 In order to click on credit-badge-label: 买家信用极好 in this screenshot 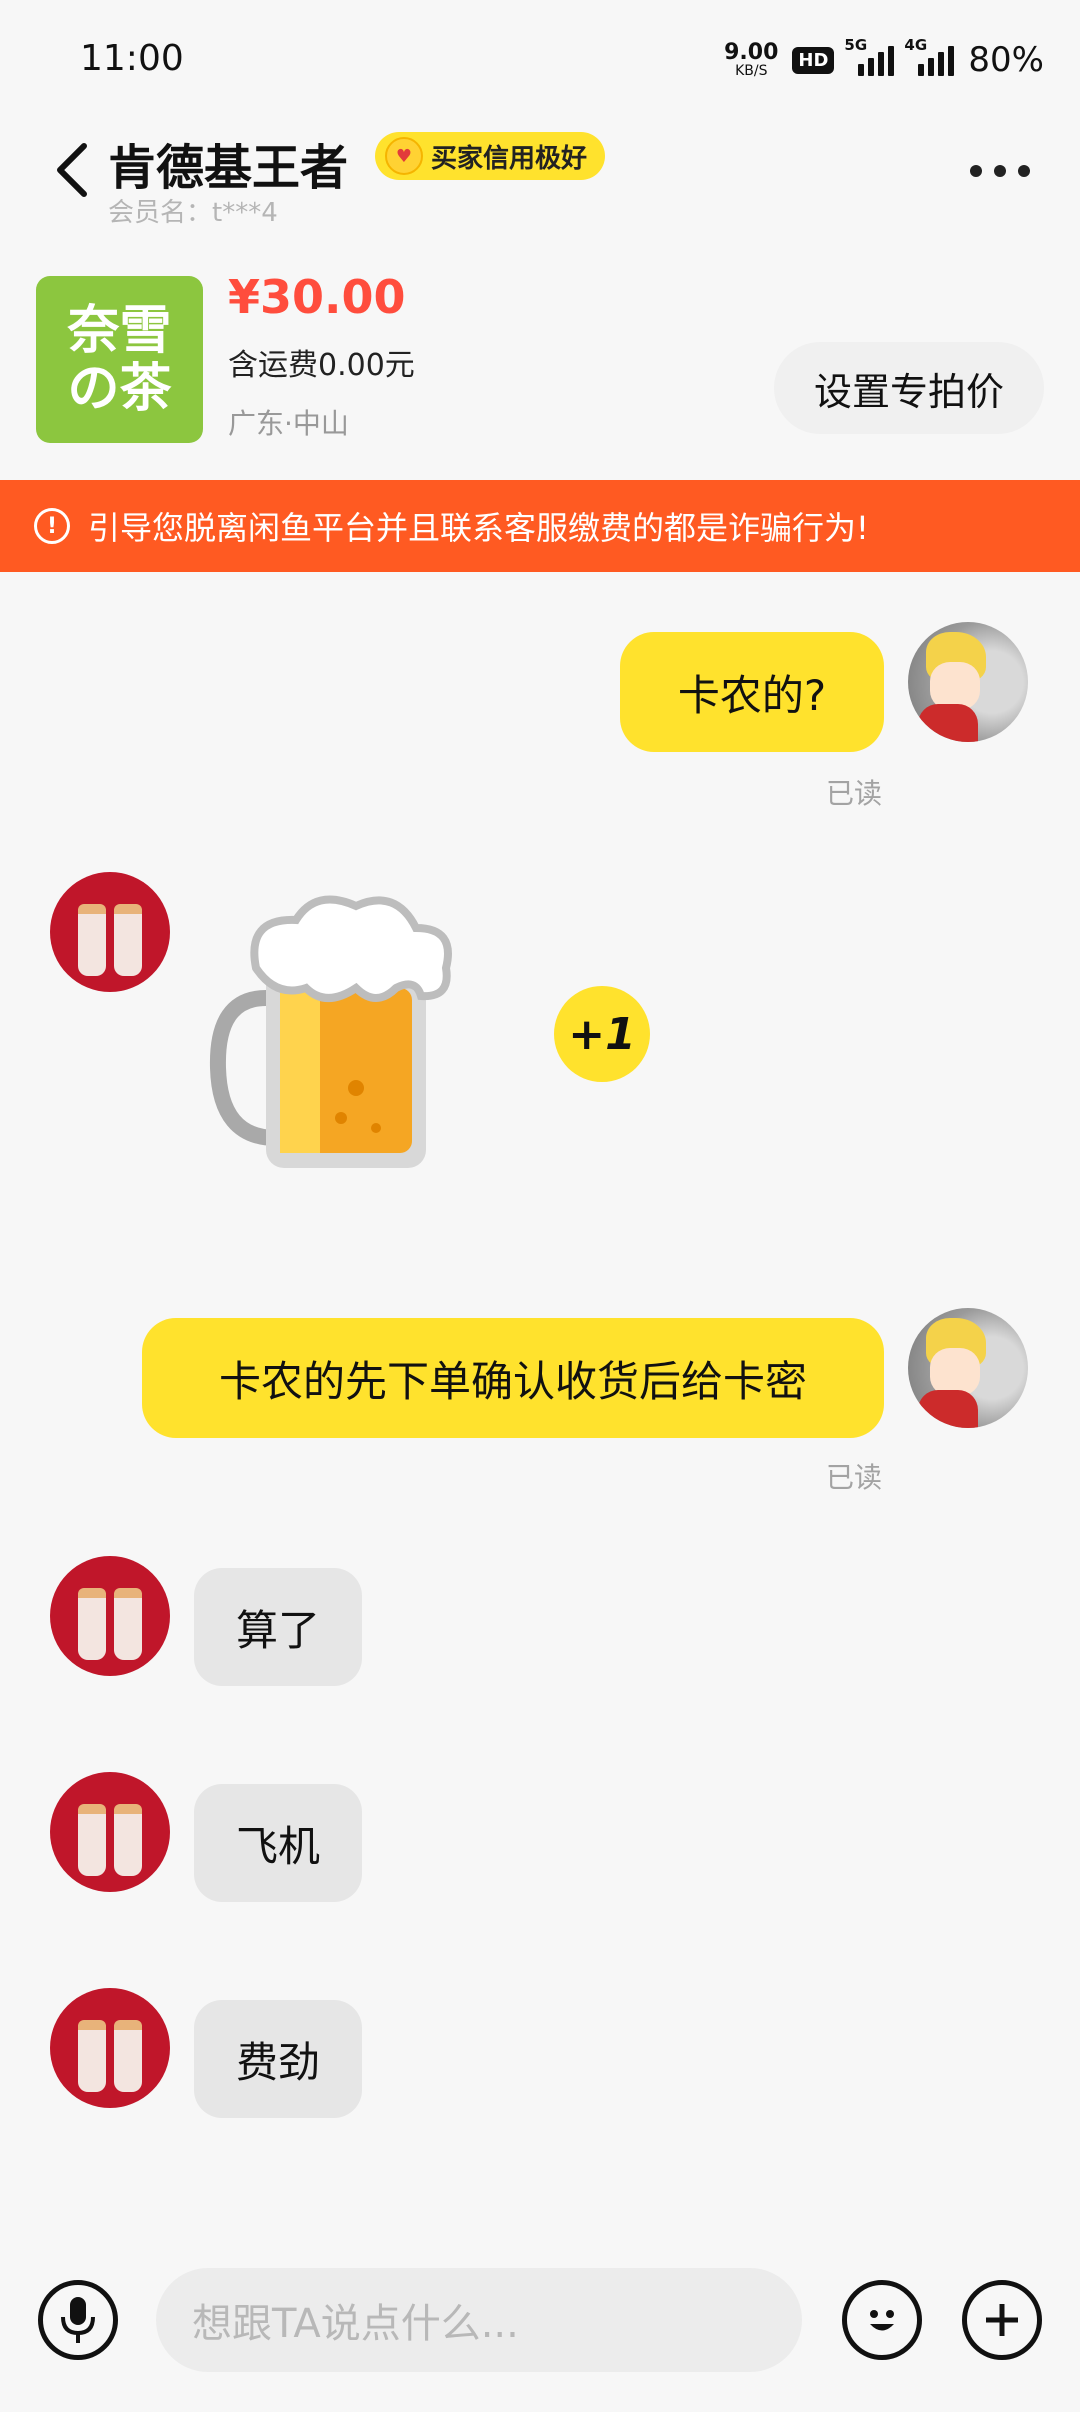, I will do `click(509, 158)`.